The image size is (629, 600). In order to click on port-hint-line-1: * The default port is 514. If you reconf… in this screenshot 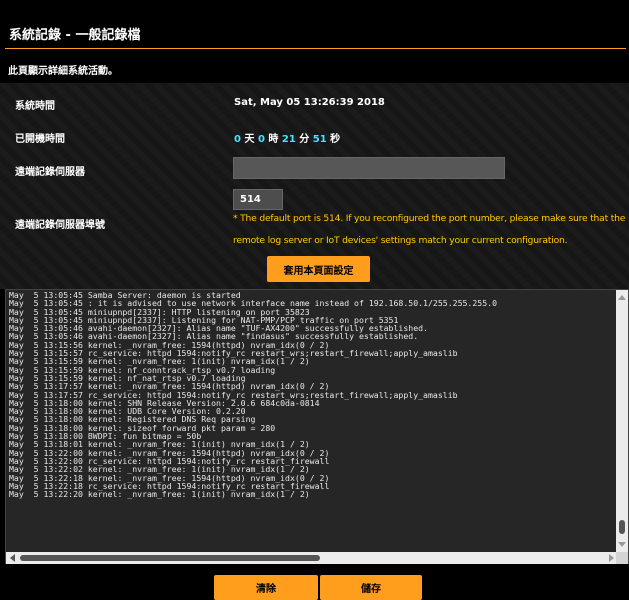, I will do `click(429, 218)`.